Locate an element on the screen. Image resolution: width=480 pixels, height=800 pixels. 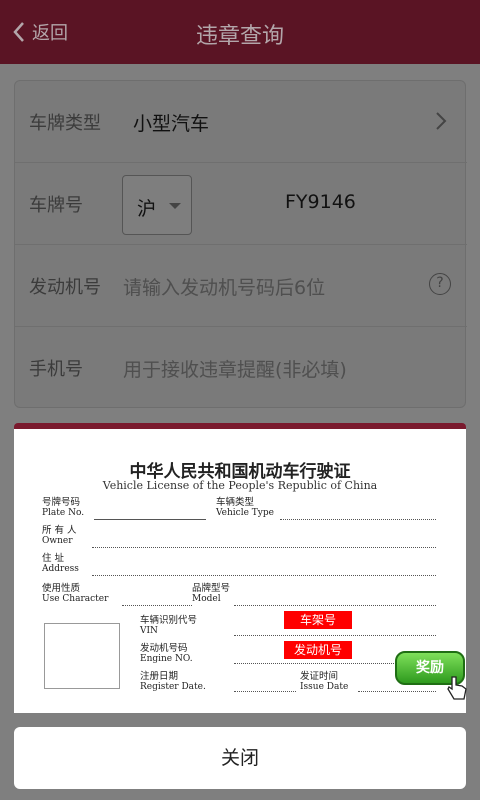
field-engine: 发动机号码 Engine NO. is located at coordinates (166, 653).